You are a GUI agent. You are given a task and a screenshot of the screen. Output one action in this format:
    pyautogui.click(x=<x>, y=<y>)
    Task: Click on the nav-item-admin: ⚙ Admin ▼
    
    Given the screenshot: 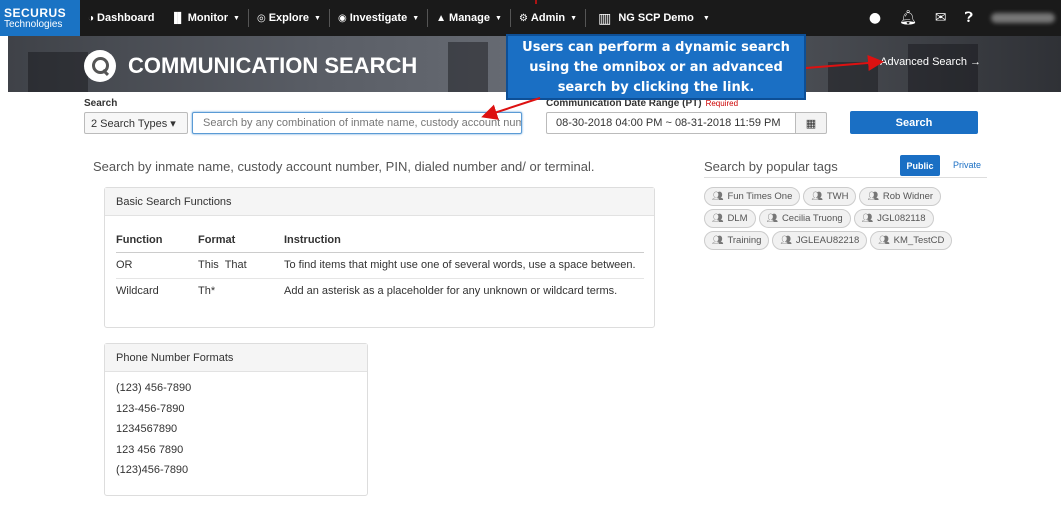 What is the action you would take?
    pyautogui.click(x=548, y=18)
    